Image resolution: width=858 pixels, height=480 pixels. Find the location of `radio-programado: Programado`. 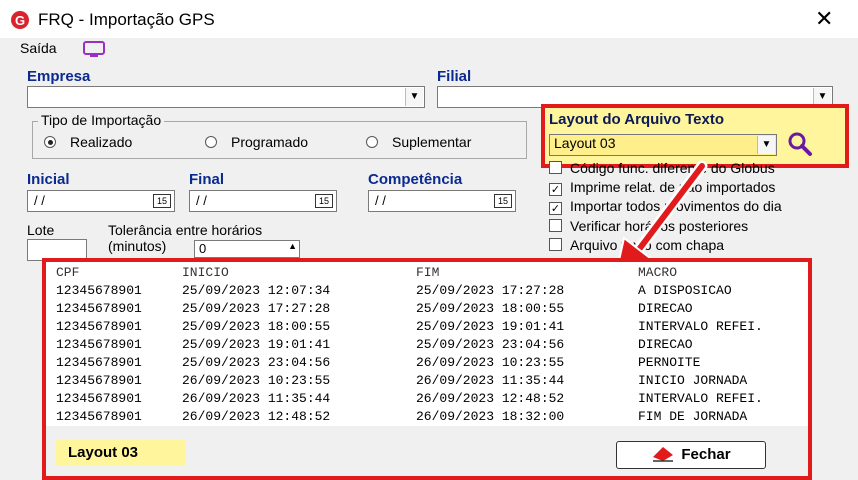

radio-programado: Programado is located at coordinates (256, 142).